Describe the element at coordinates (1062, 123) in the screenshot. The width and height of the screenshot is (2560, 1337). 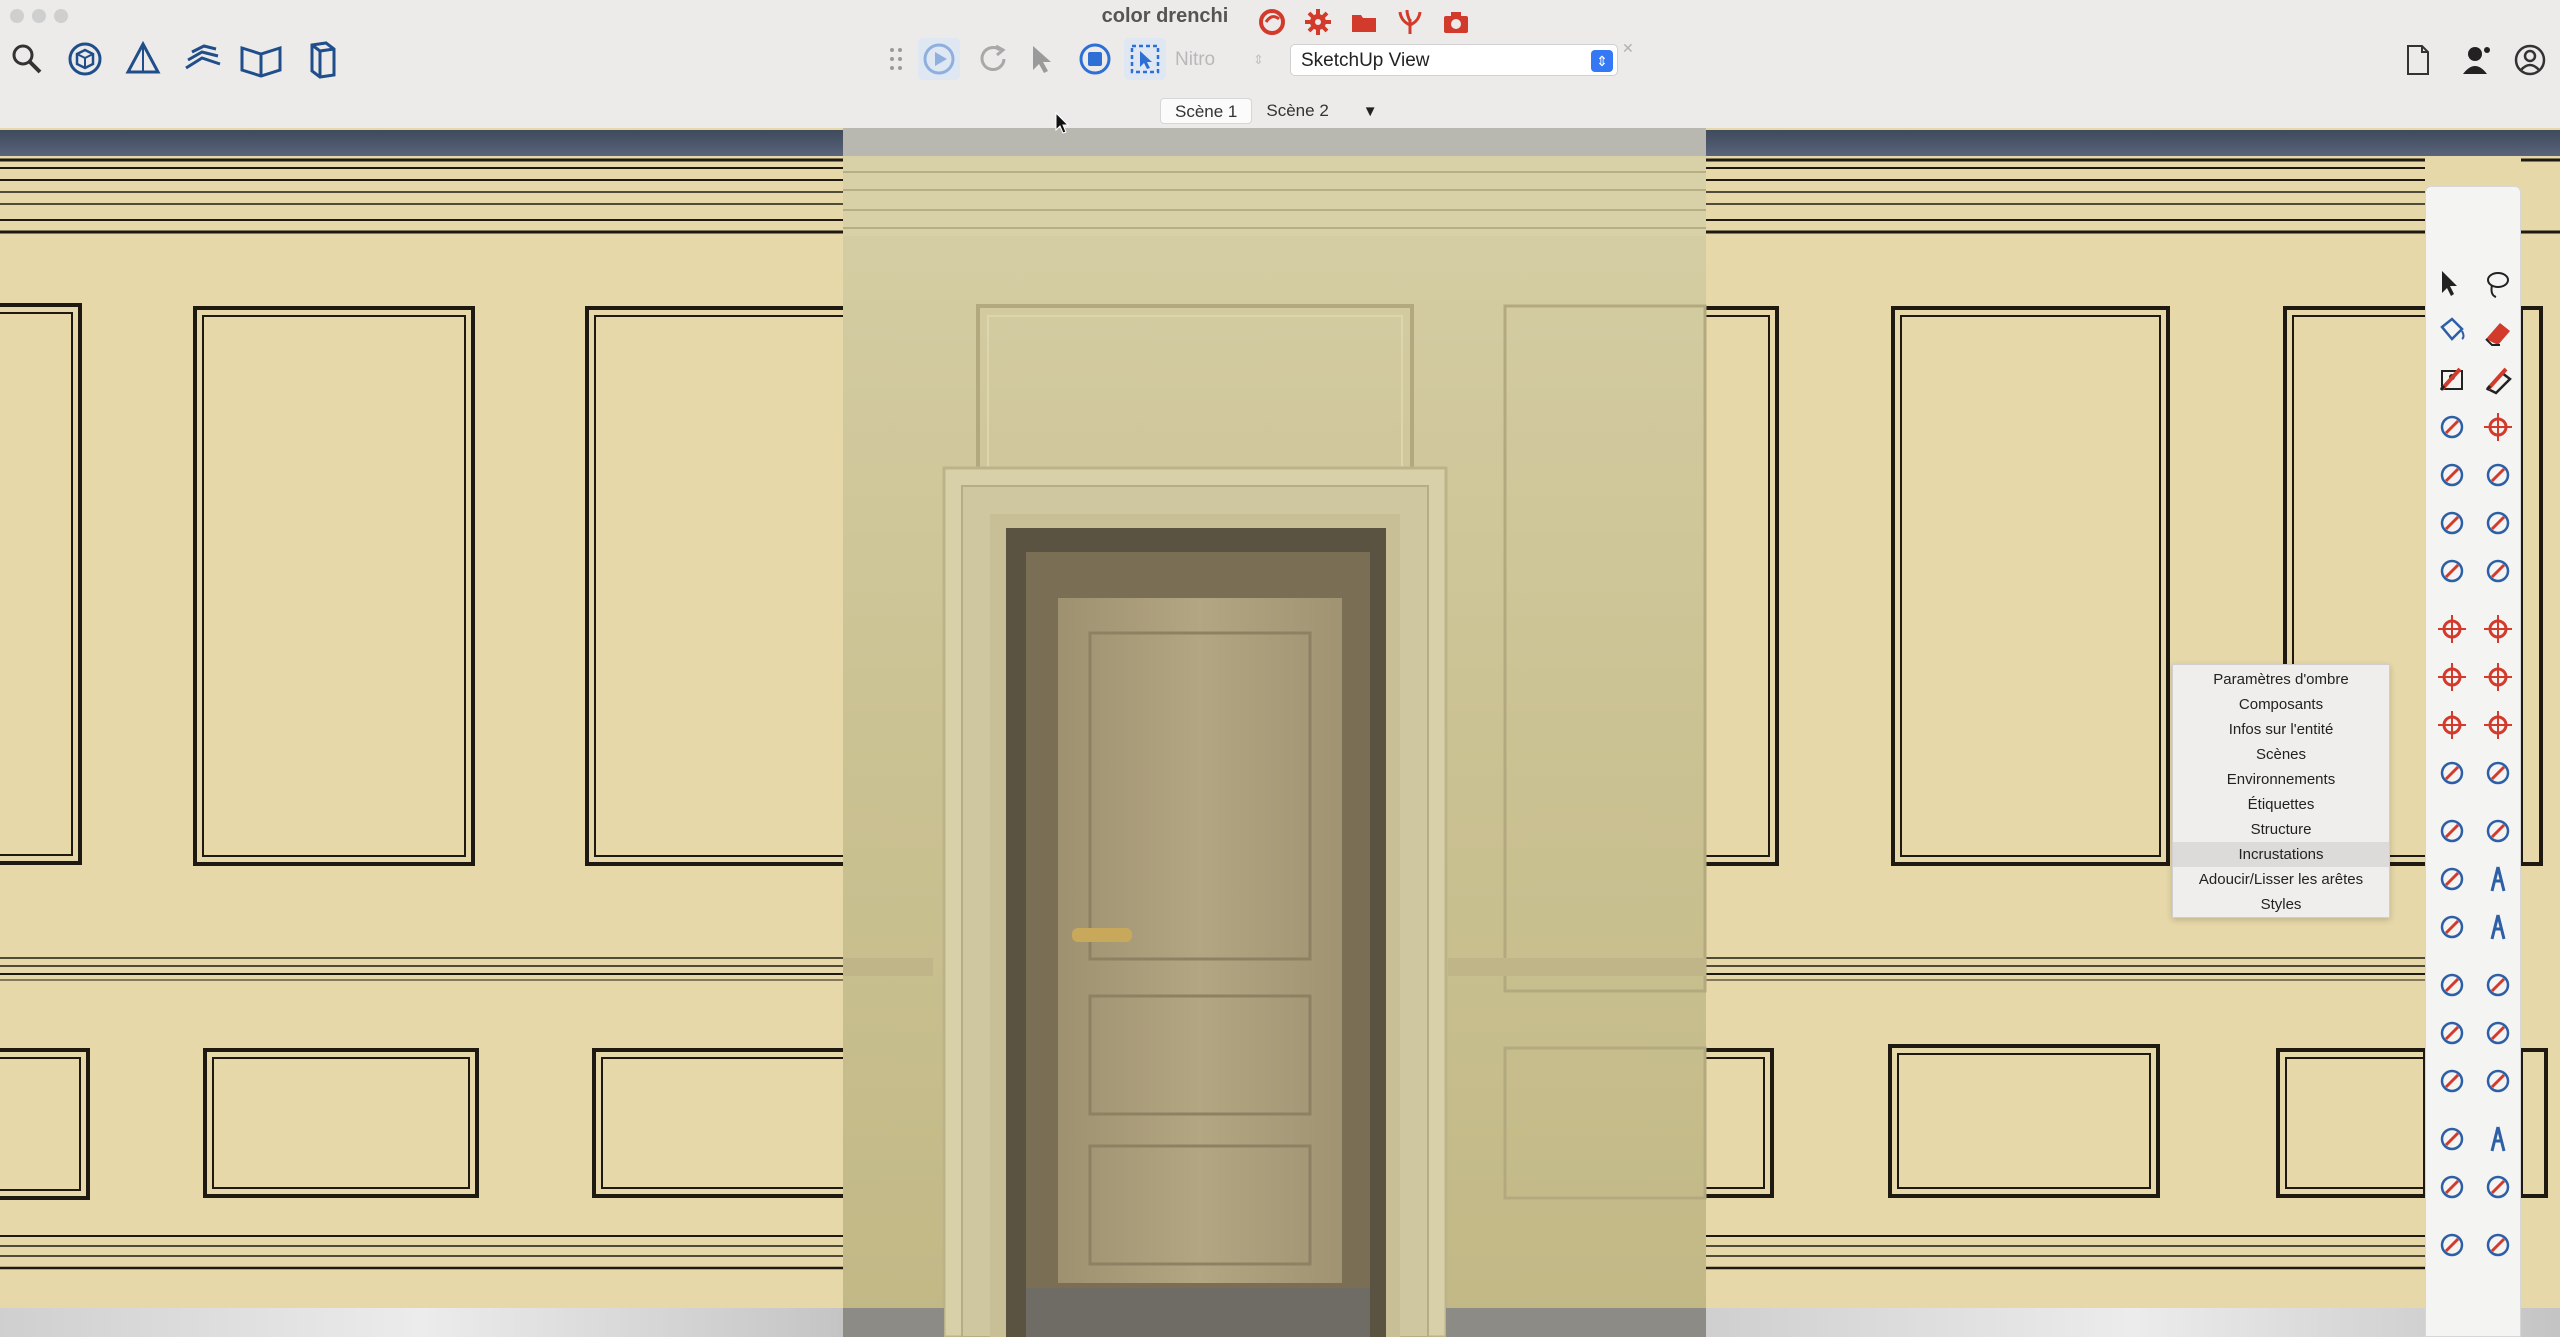
I see `mouse-cursor-icon` at that location.